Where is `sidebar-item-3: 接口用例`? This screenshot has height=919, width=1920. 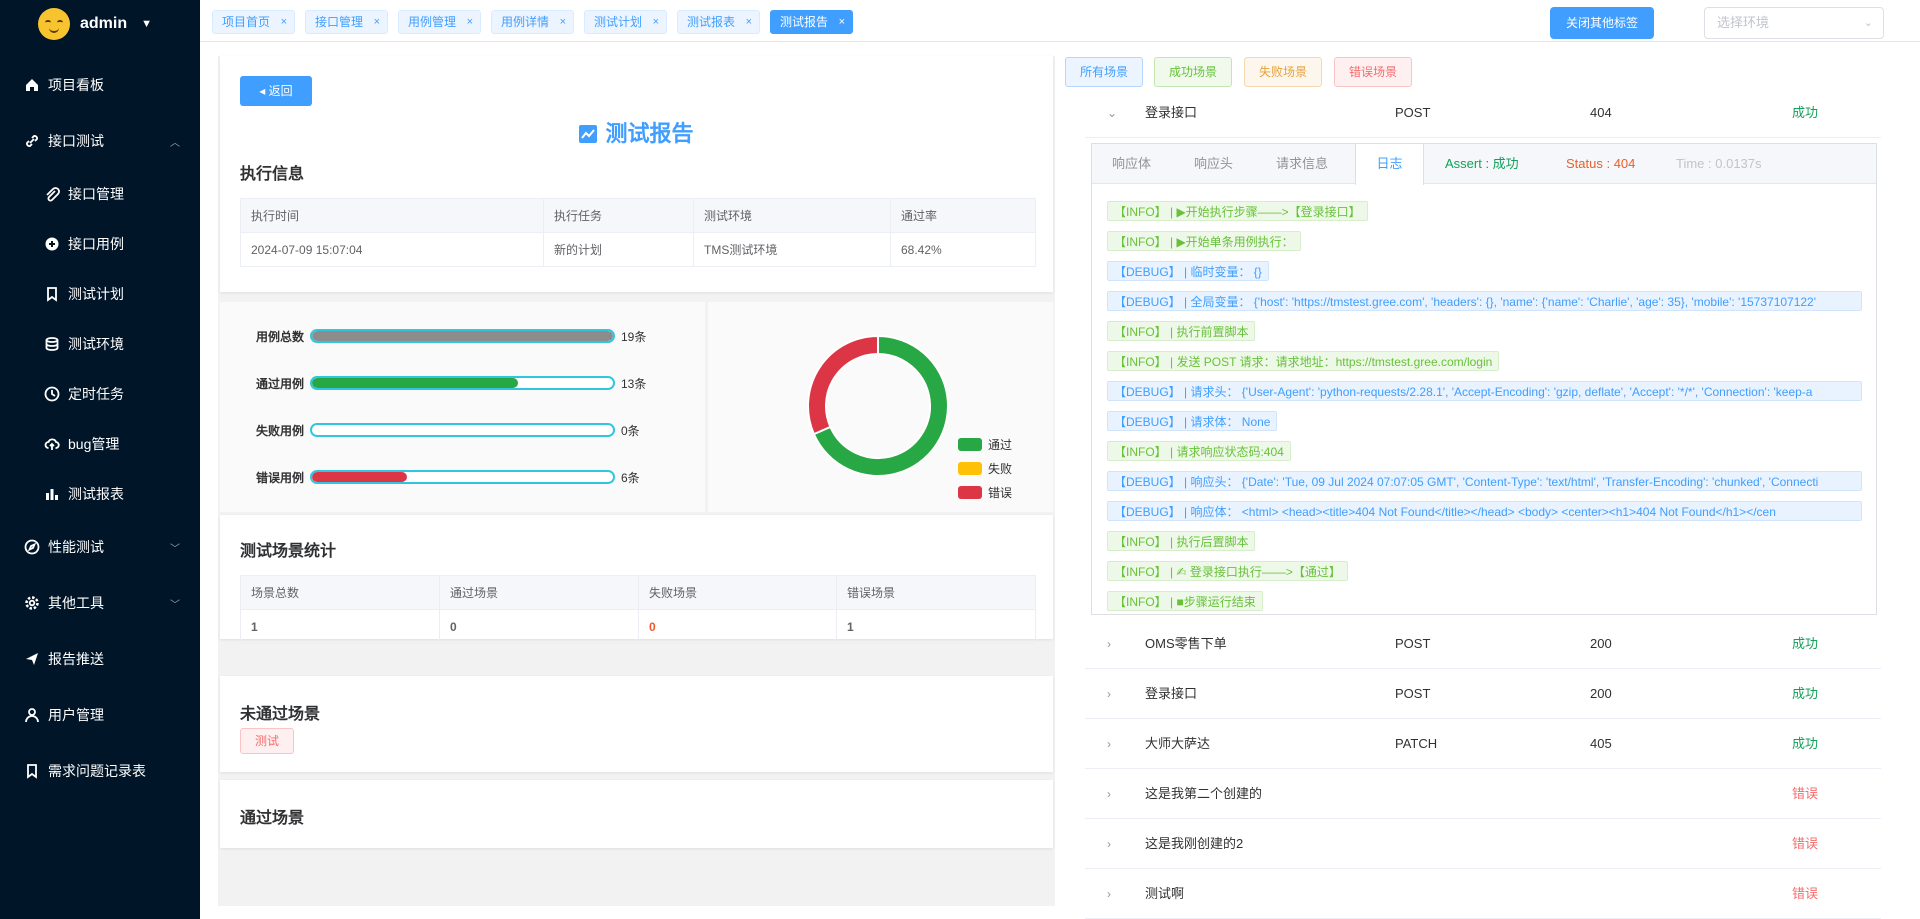
sidebar-item-3: 接口用例 is located at coordinates (100, 244).